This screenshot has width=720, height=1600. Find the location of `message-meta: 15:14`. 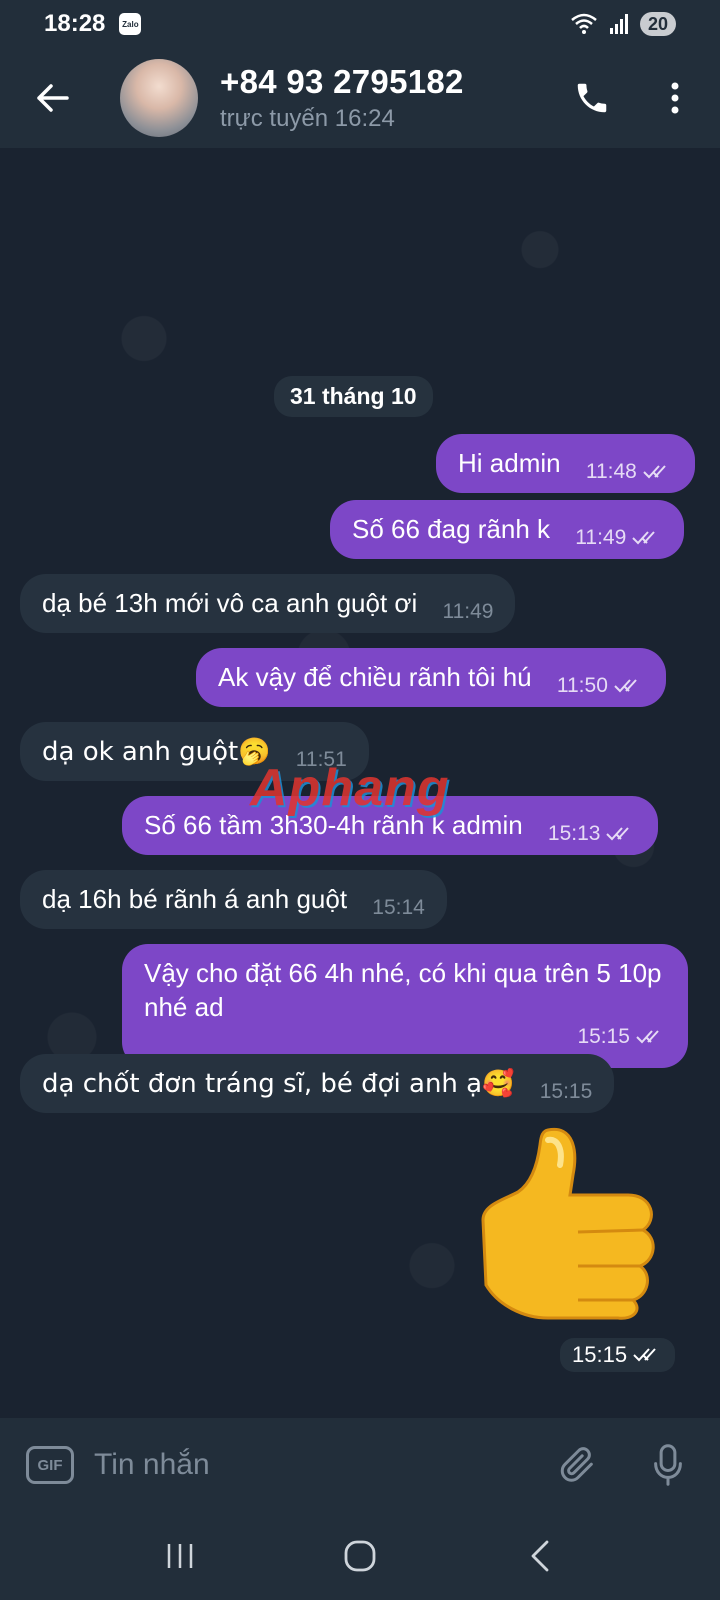

message-meta: 15:14 is located at coordinates (398, 908).